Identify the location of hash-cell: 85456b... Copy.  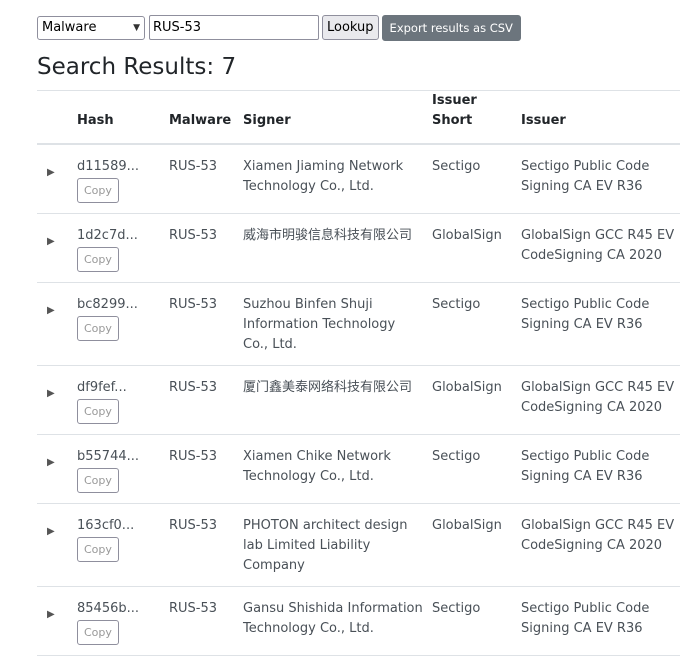
(123, 621).